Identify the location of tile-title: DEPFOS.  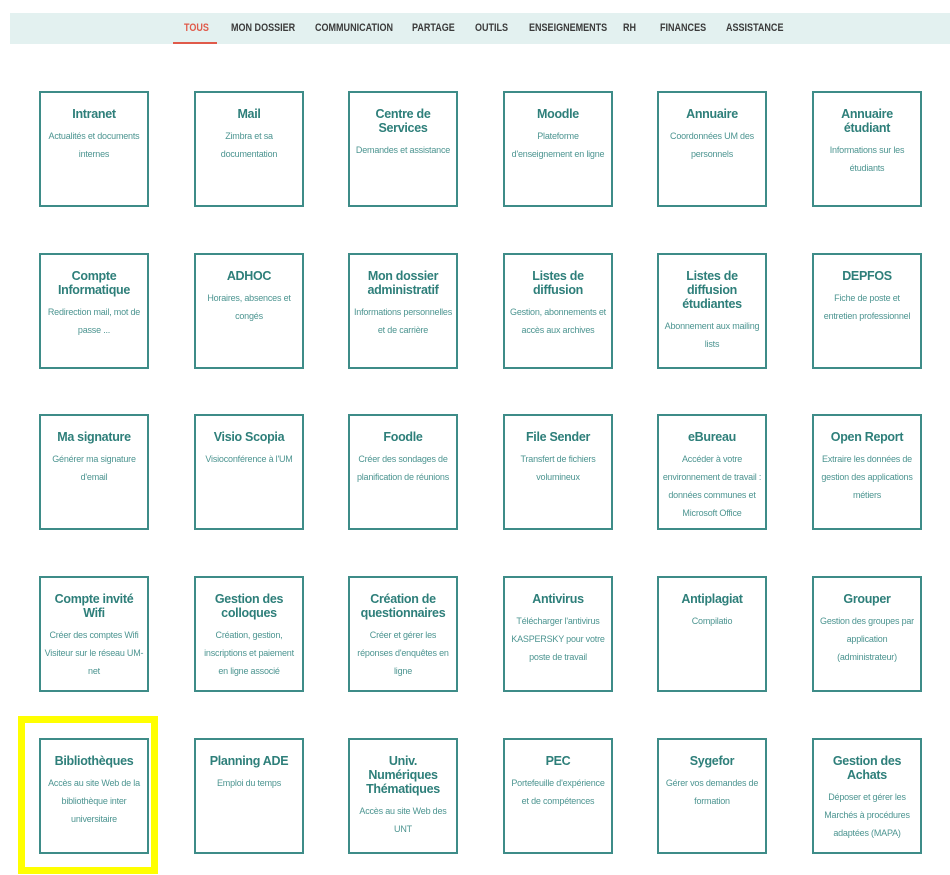
(867, 276).